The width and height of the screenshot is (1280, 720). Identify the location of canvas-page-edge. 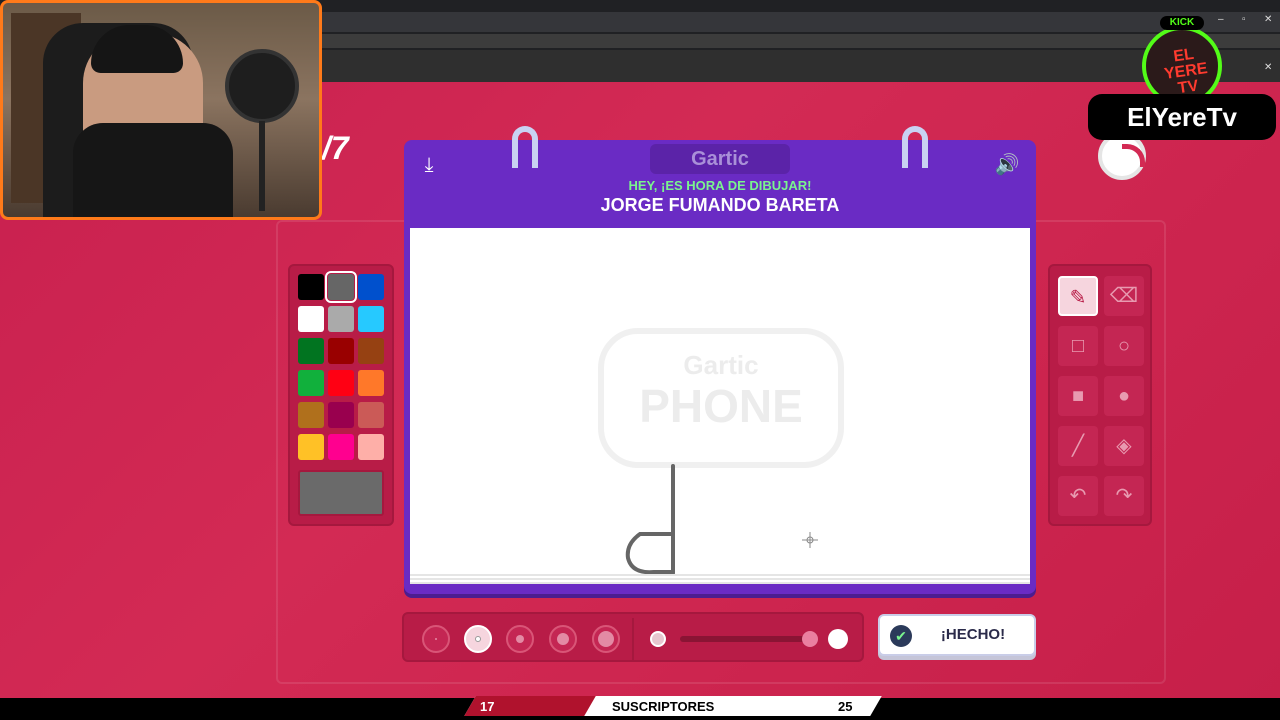
(720, 579).